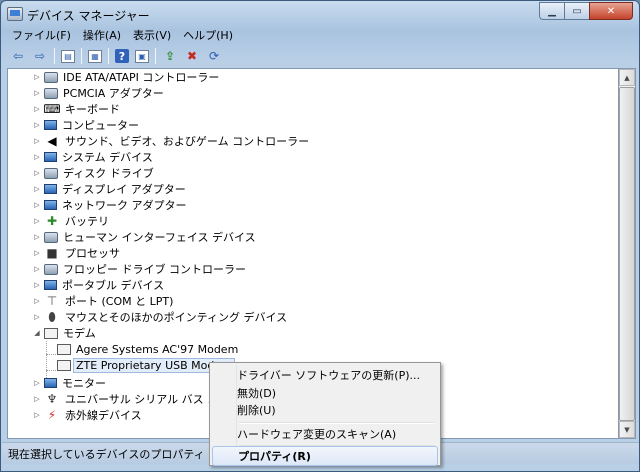 The image size is (640, 472). What do you see at coordinates (124, 189) in the screenshot?
I see `tree-item-label: ディスプレイ アダプター` at bounding box center [124, 189].